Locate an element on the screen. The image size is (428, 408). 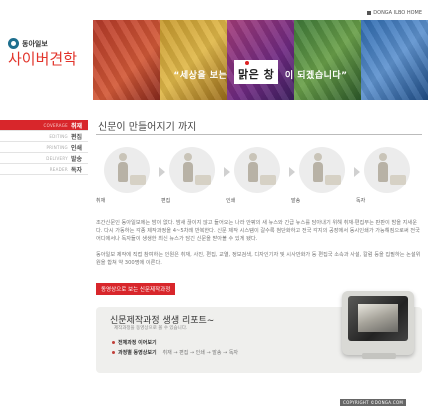
sidebar-item-en: DELIVERY is located at coordinates (57, 158).